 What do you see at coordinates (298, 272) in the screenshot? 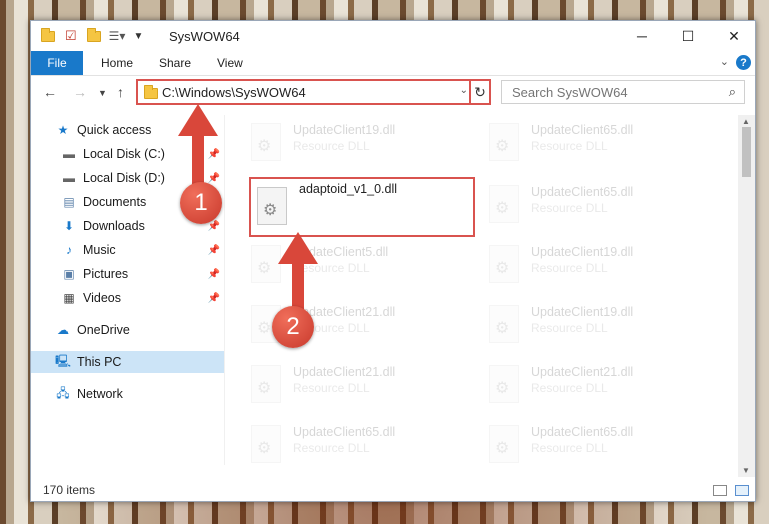
I see `arrow-up-to-file` at bounding box center [298, 272].